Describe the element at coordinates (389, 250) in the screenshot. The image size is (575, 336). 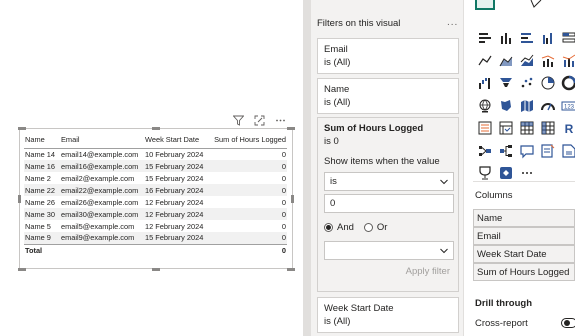
I see `second-condition-operator-dropdown` at that location.